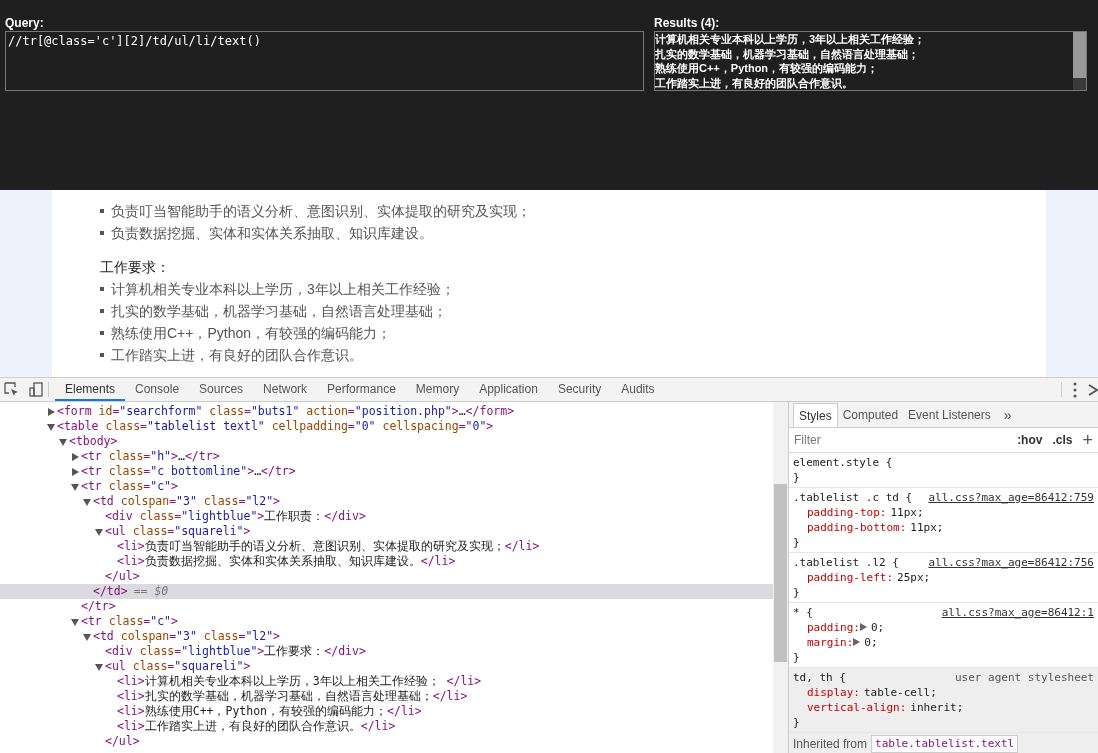  What do you see at coordinates (1011, 497) in the screenshot?
I see `stylesheet-link: all.css?max_age=86412:759` at bounding box center [1011, 497].